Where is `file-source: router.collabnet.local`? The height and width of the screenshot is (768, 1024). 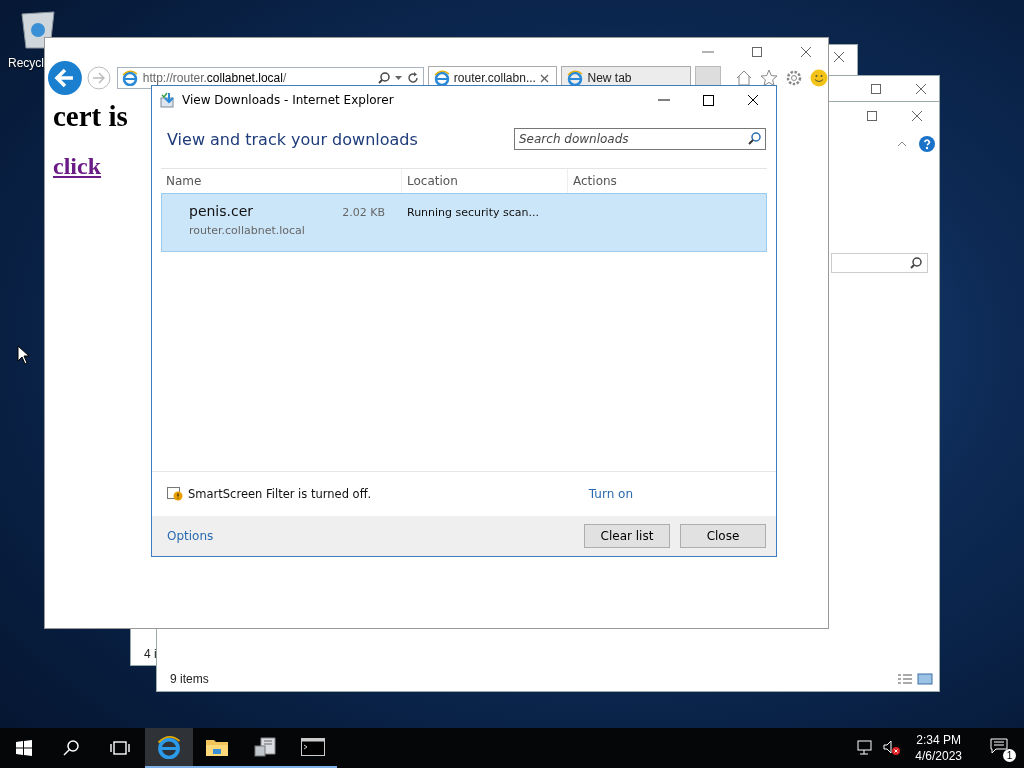 file-source: router.collabnet.local is located at coordinates (247, 230).